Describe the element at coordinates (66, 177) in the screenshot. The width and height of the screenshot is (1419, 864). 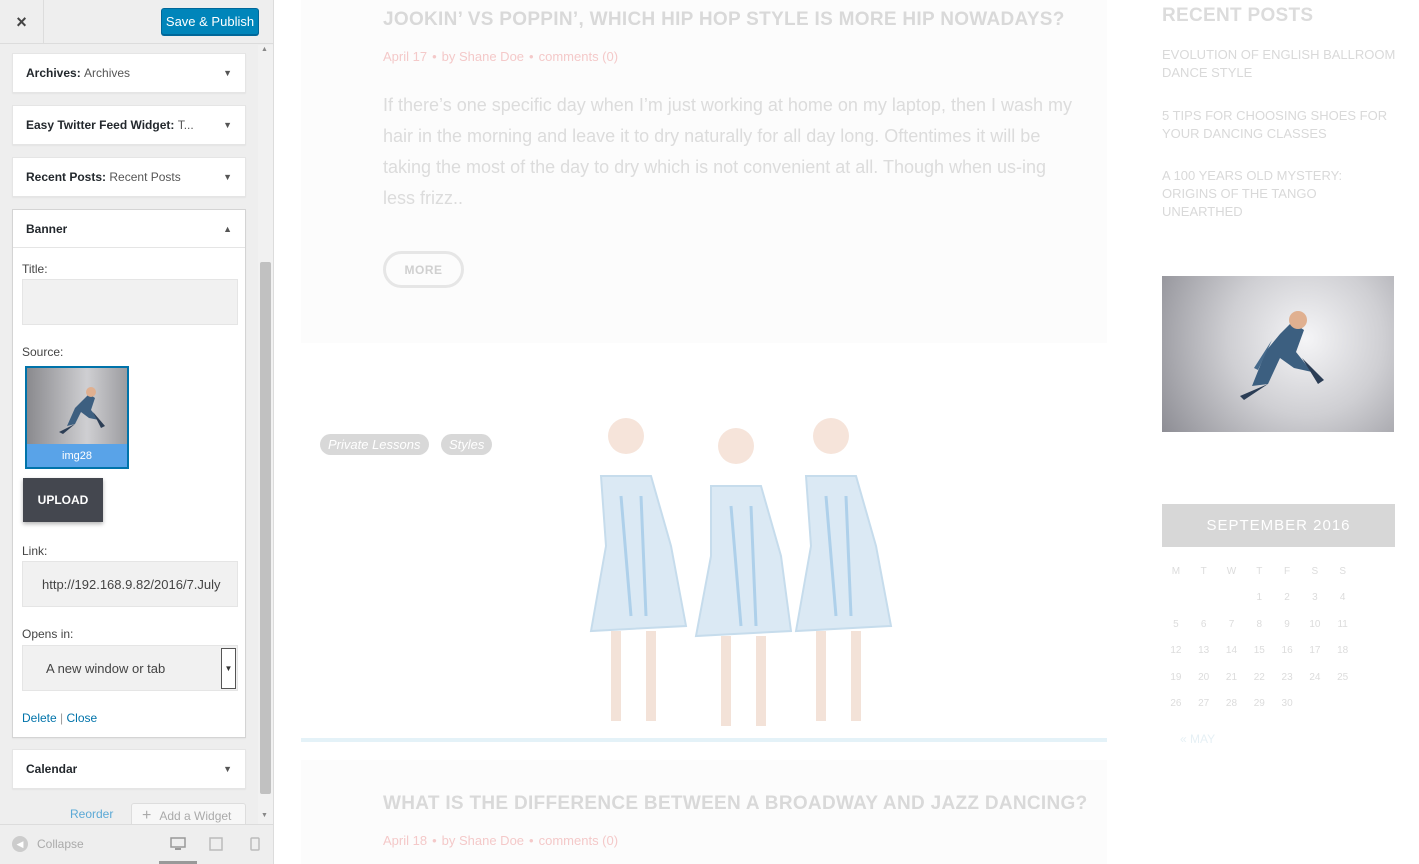
I see `widget-type: Recent Posts:` at that location.